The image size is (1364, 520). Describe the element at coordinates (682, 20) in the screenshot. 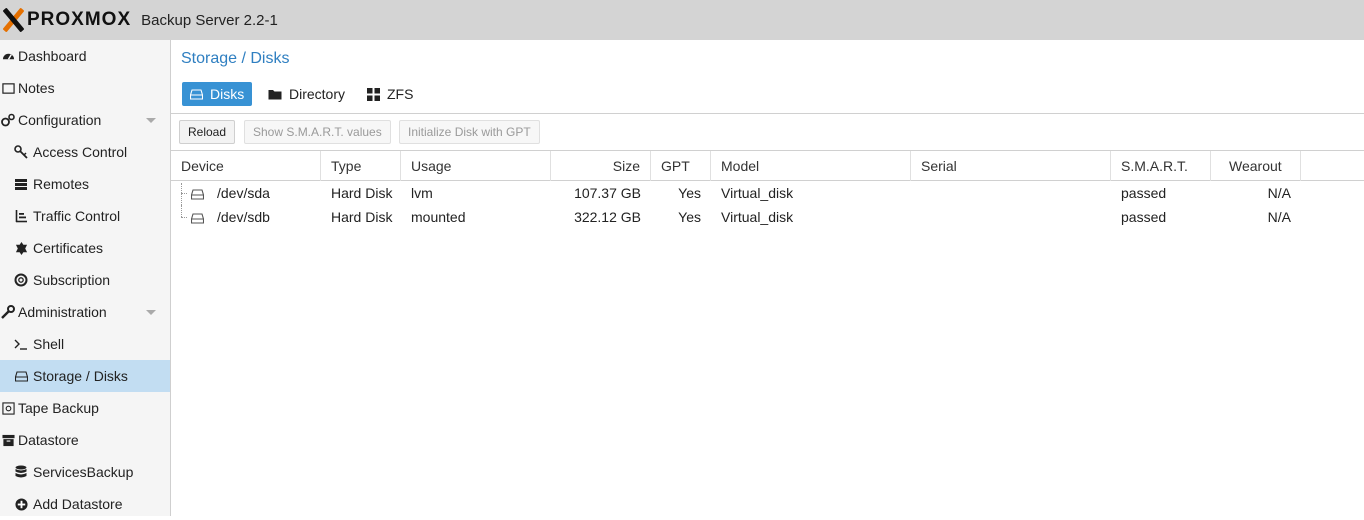

I see `app-header: PROXMOX Backup Server 2.2-1` at that location.